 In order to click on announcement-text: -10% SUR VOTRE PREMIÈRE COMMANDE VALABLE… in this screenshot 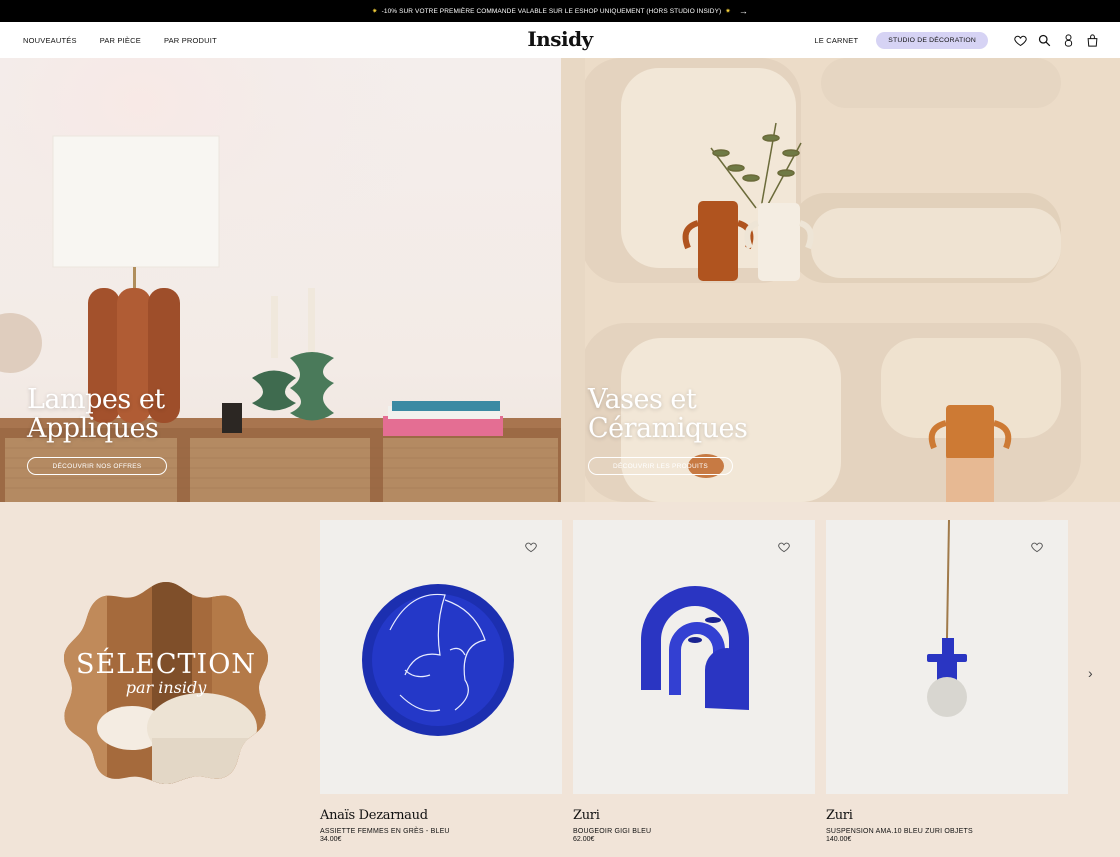, I will do `click(551, 11)`.